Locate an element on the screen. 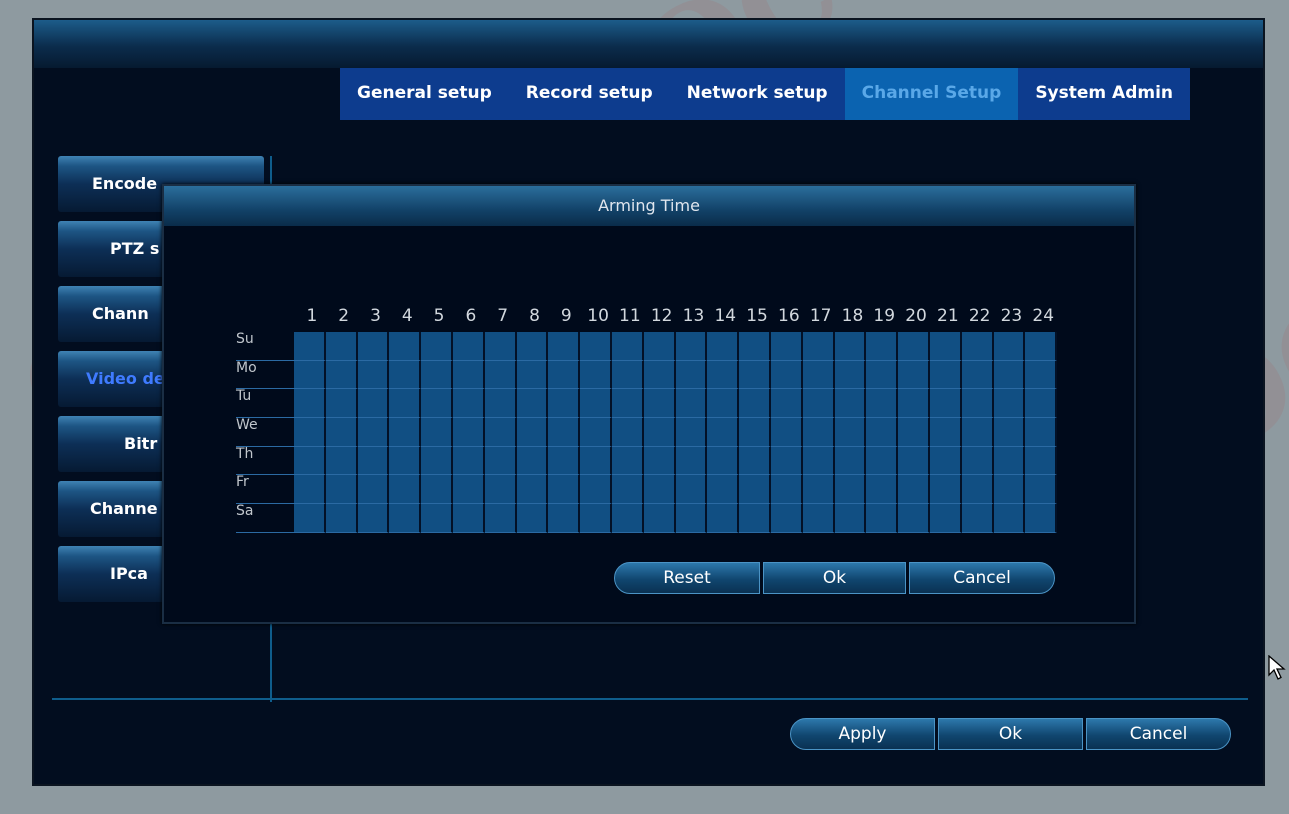 This screenshot has width=1289, height=814. tab-channel-setup: Channel Setup is located at coordinates (931, 94).